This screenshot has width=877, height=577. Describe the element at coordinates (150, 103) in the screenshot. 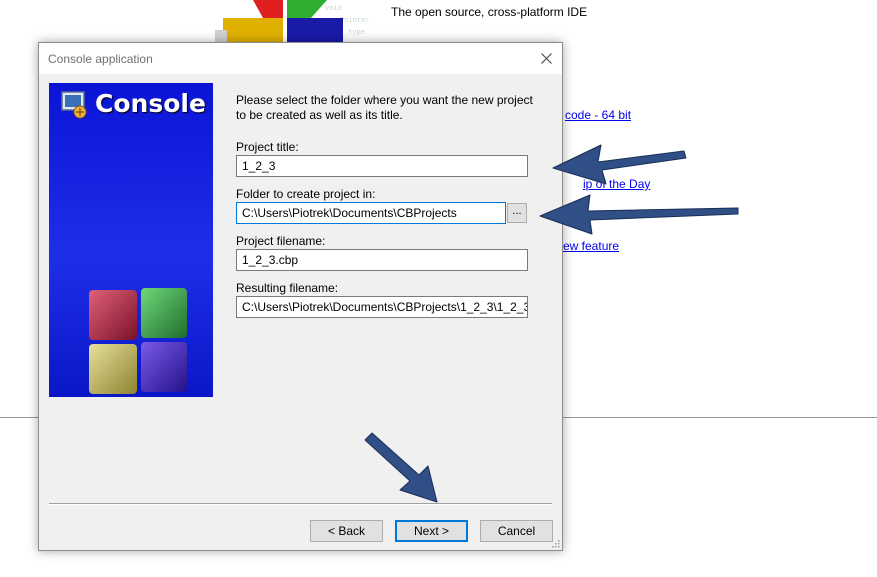

I see `banner-title: Console` at that location.